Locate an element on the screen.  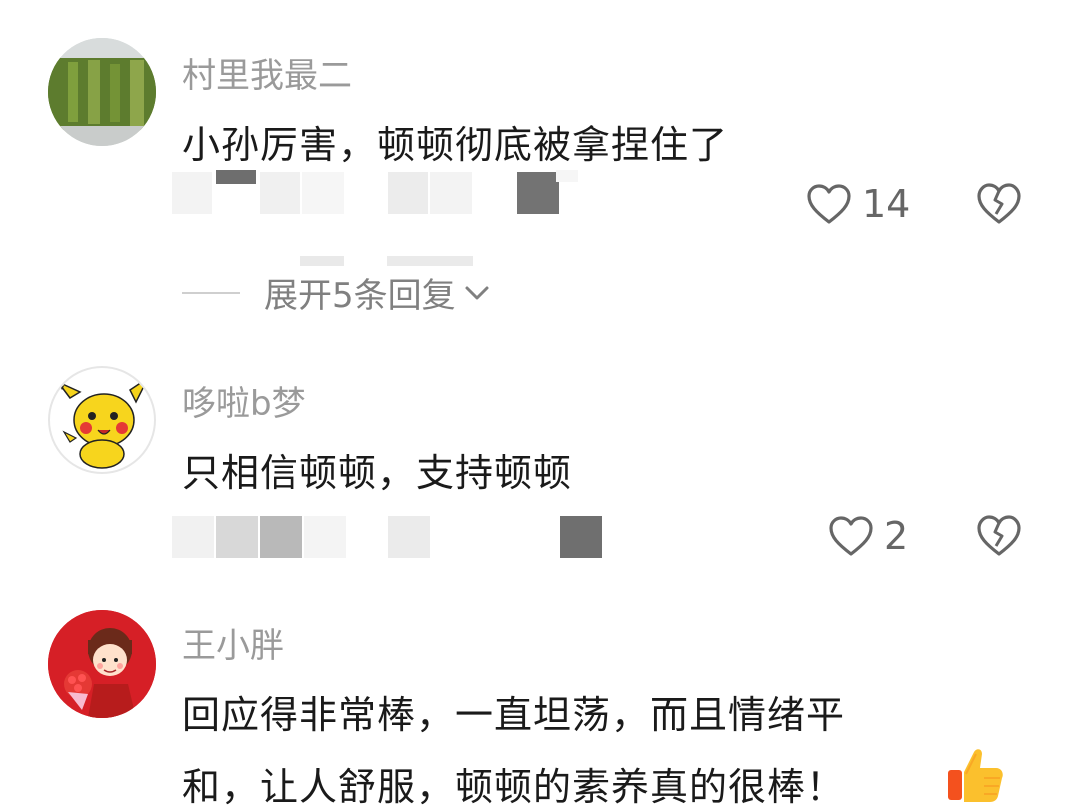
expand-replies-button: 展开5条回复 is located at coordinates (337, 292).